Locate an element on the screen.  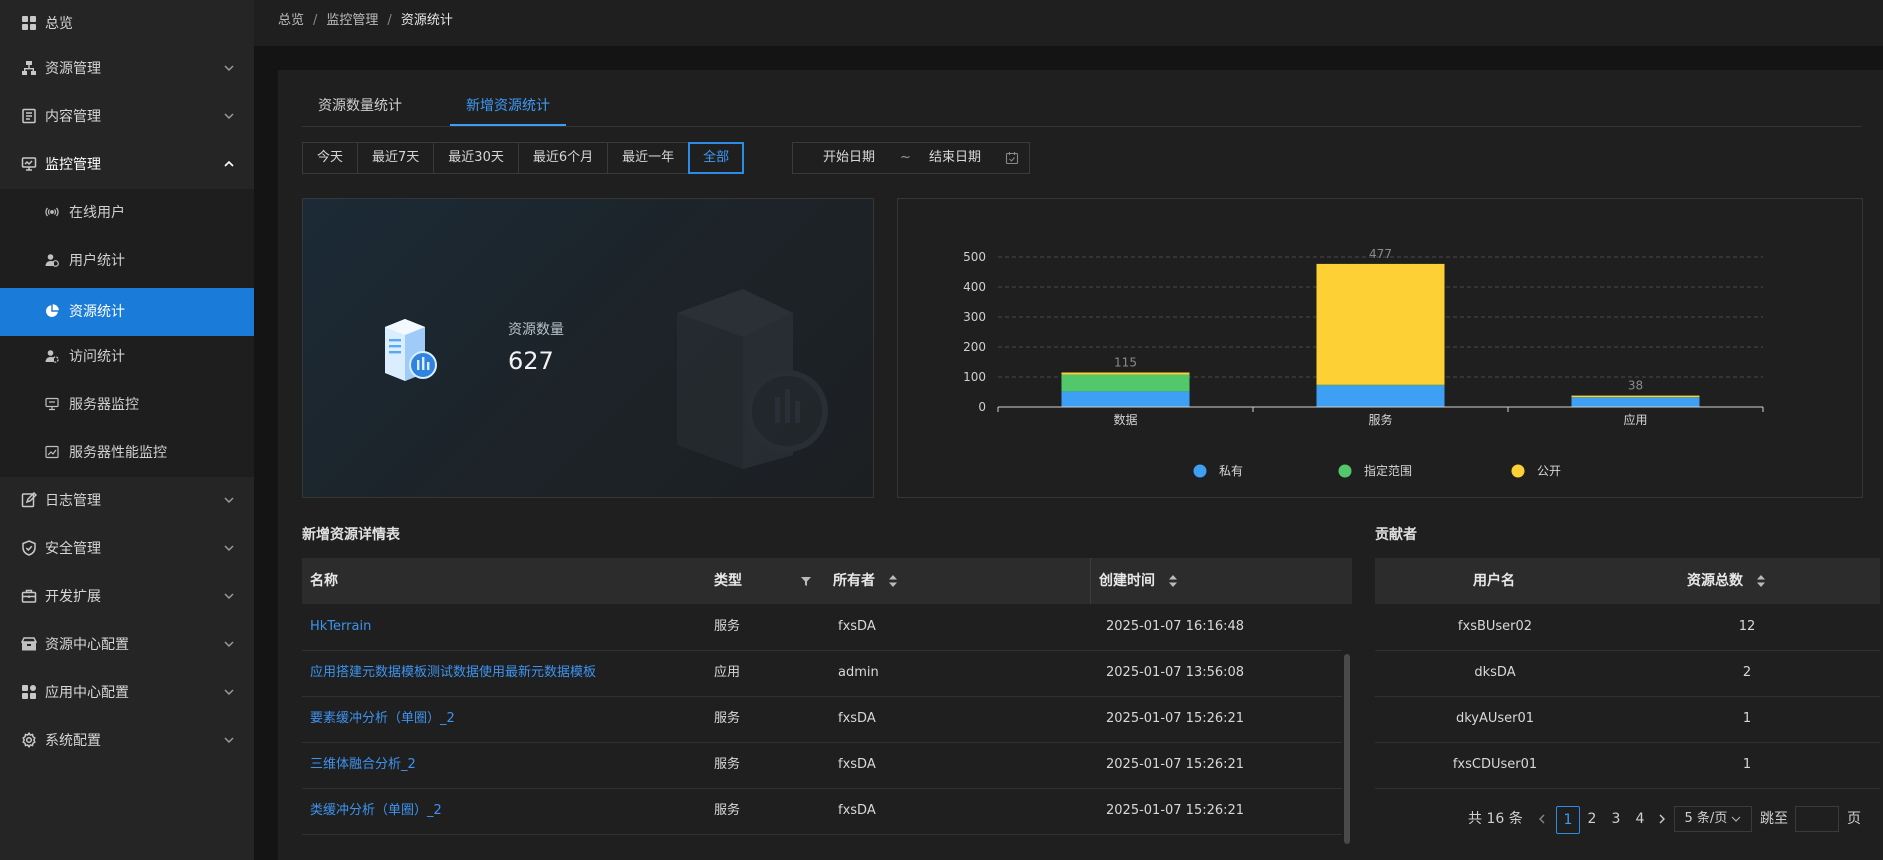
bar-total-label: 477 is located at coordinates (1380, 254).